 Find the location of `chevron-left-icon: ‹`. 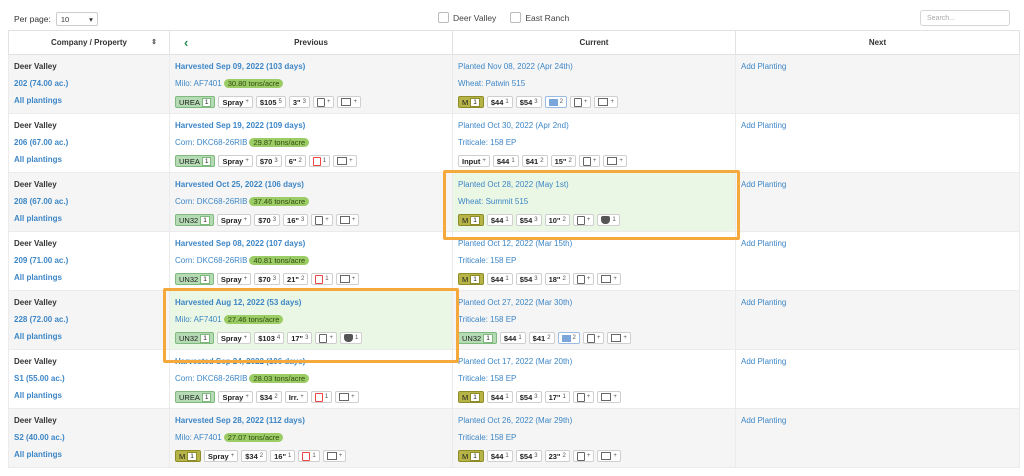

chevron-left-icon: ‹ is located at coordinates (186, 42).